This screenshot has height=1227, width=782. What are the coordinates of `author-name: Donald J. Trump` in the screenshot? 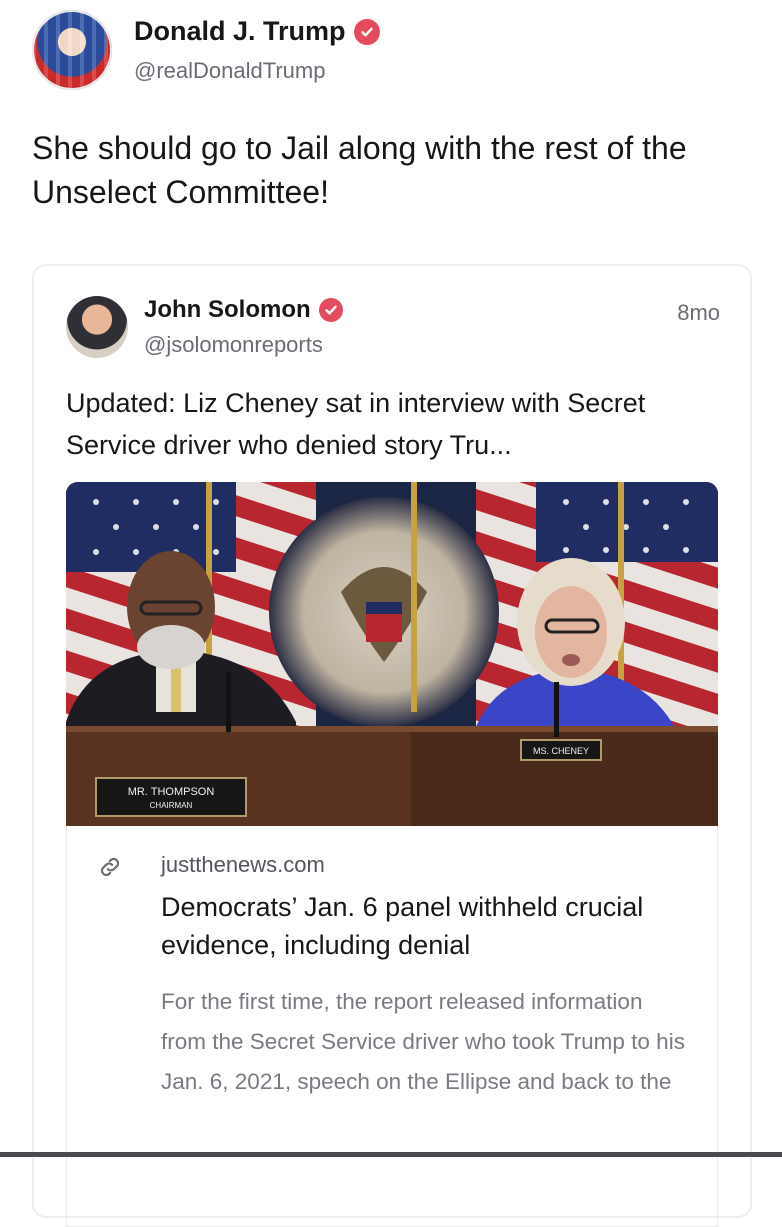 It's located at (240, 31).